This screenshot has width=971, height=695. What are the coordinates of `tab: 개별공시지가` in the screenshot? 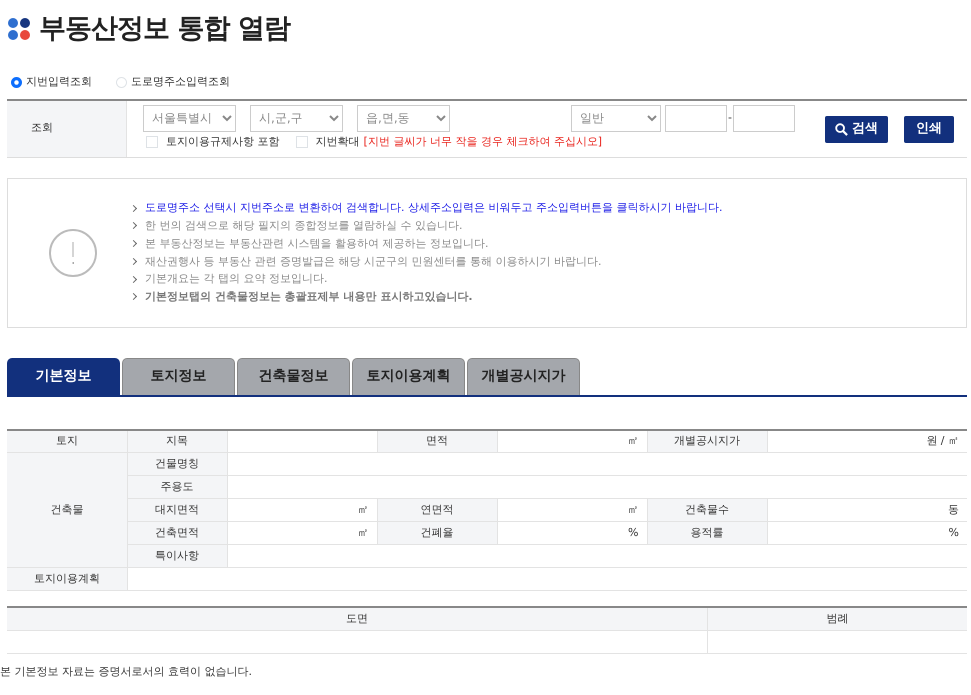 It's located at (523, 376).